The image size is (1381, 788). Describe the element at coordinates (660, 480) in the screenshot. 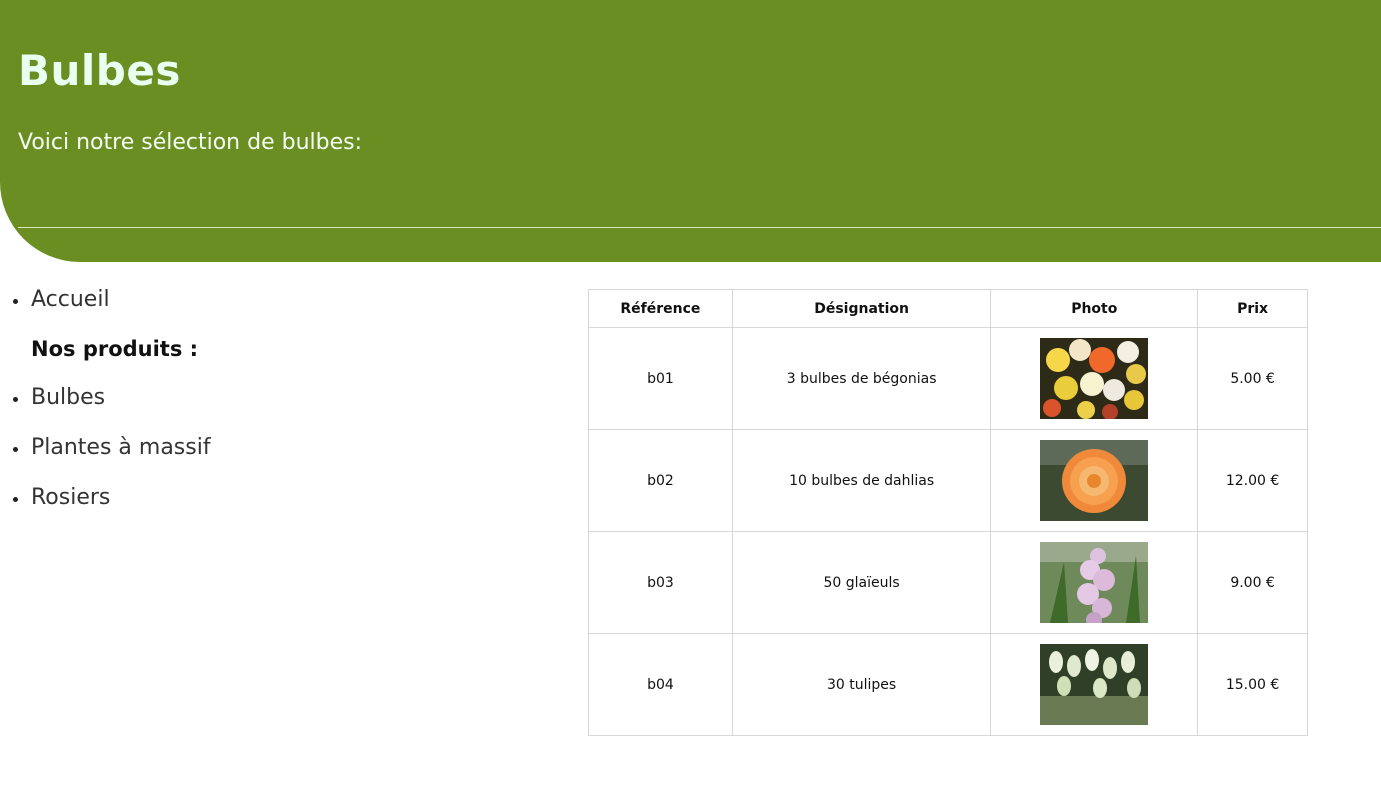

I see `cell-reference: b02` at that location.